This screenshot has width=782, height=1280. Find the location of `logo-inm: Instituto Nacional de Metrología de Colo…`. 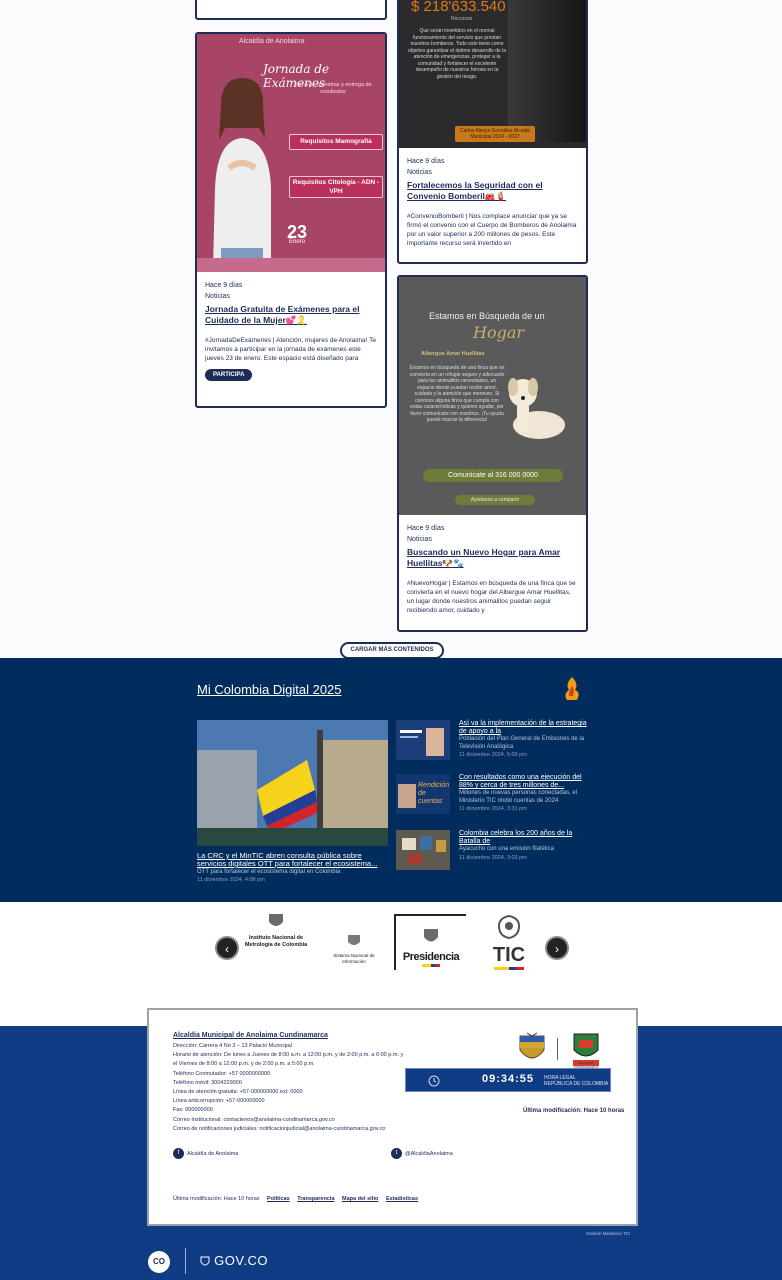

logo-inm: Instituto Nacional de Metrología de Colo… is located at coordinates (276, 930).